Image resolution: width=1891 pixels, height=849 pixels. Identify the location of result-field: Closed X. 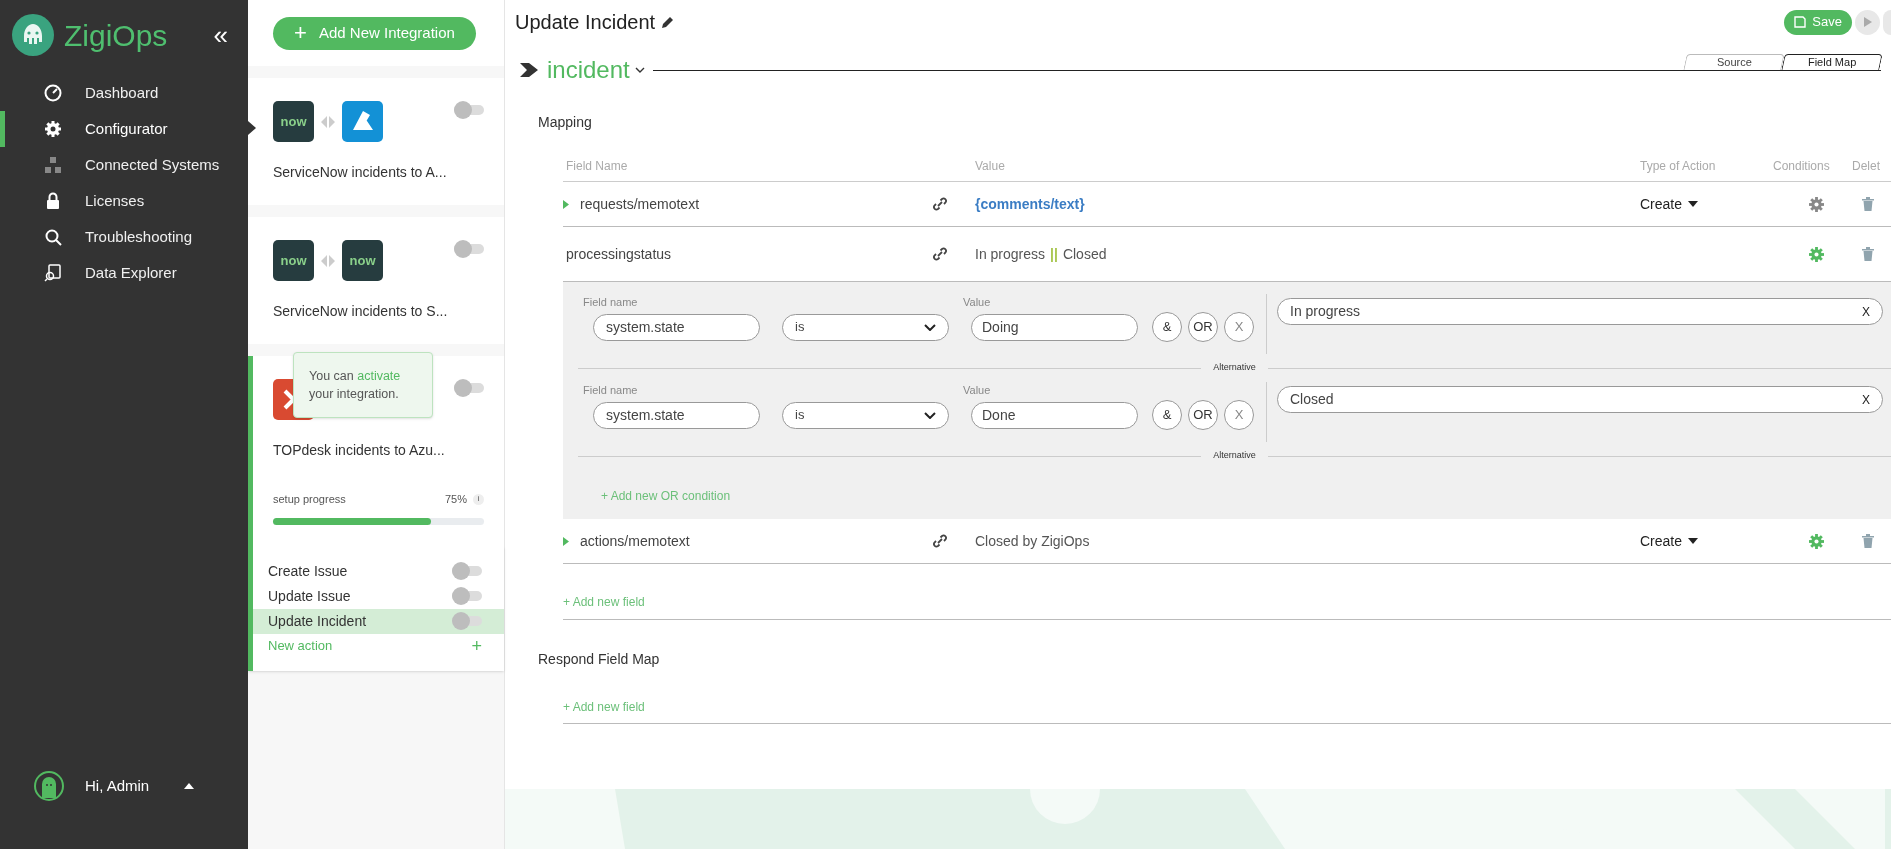
(1580, 399).